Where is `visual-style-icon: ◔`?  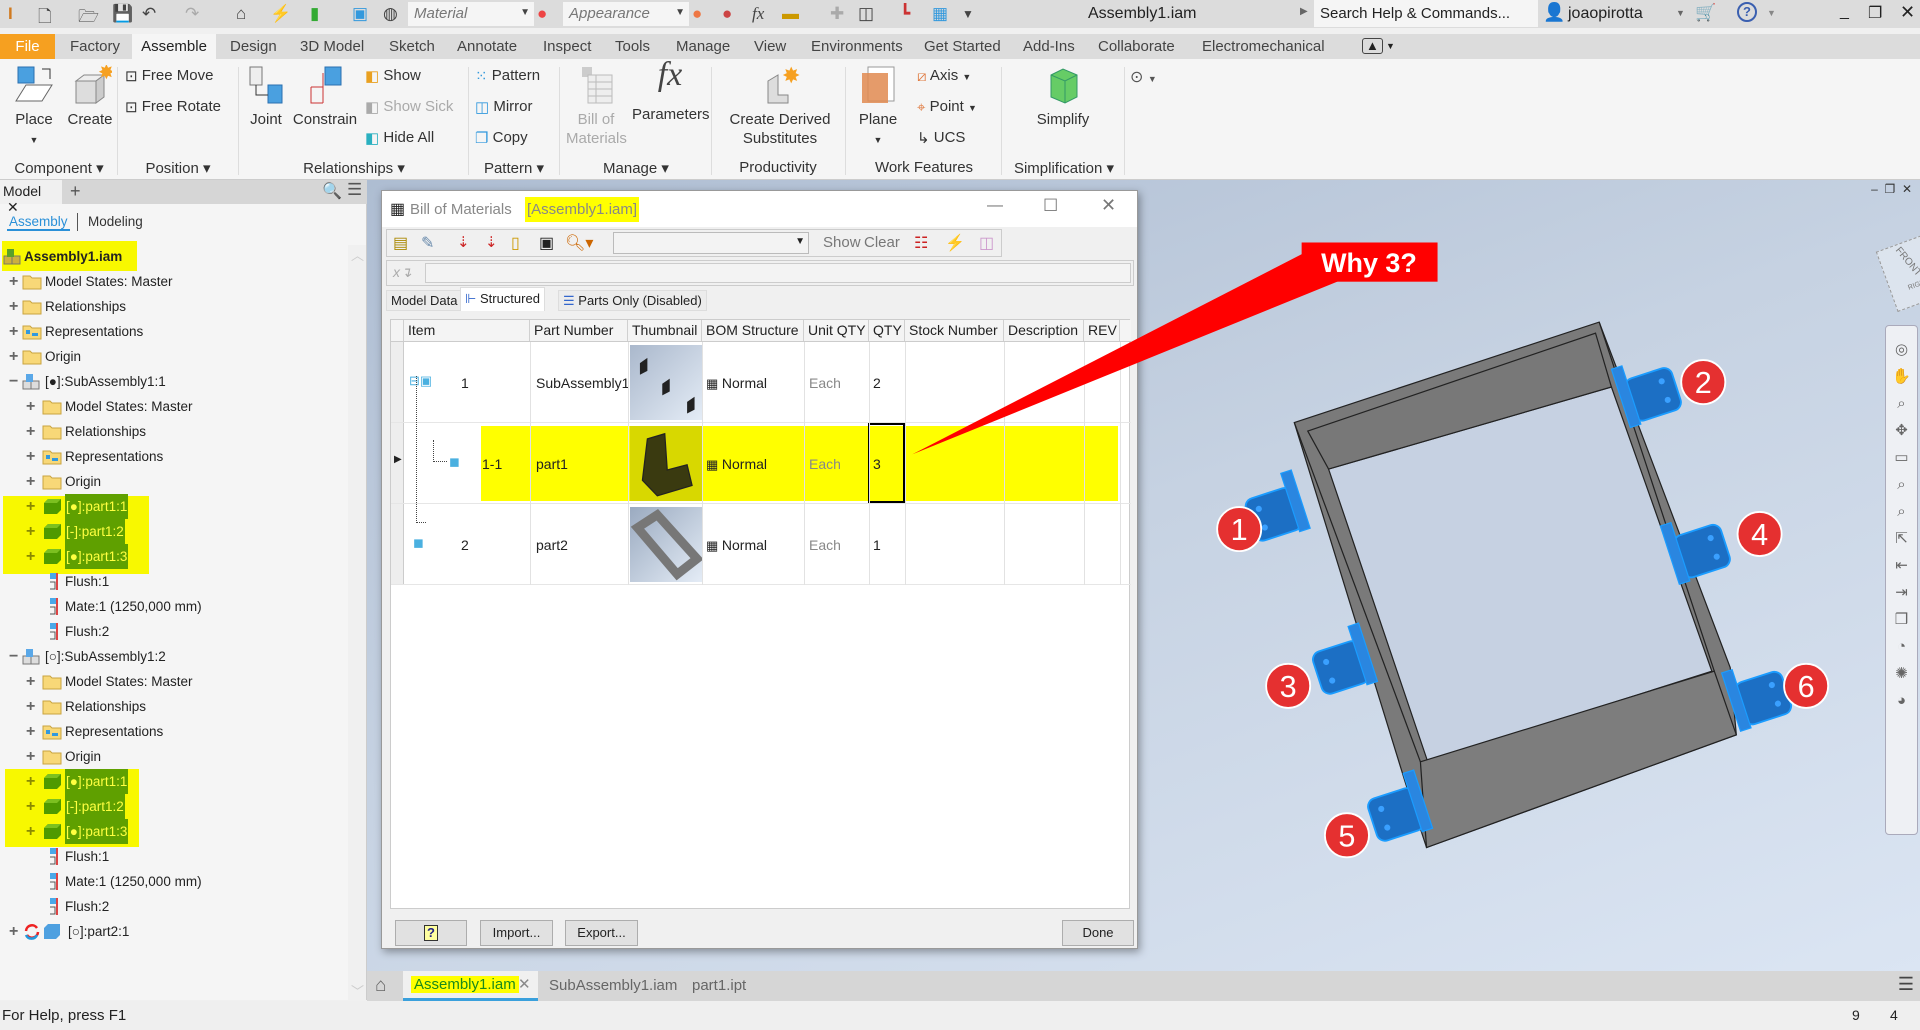
visual-style-icon: ◔ is located at coordinates (1901, 646).